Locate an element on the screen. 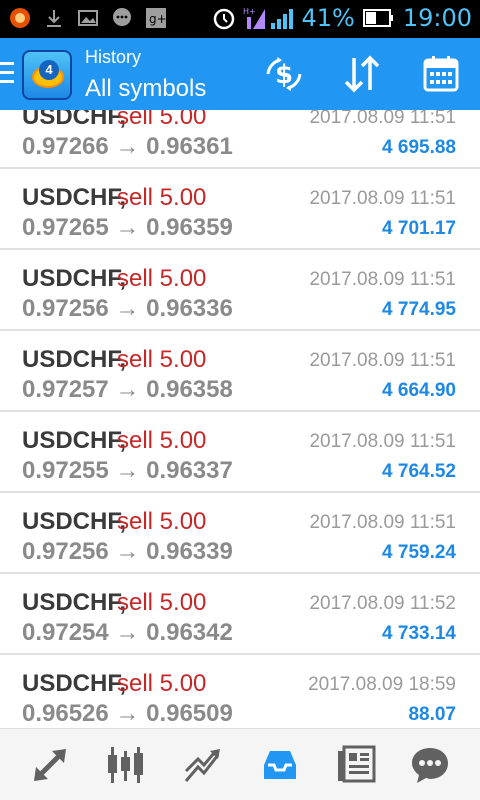  svg-text: g+ is located at coordinates (158, 19).